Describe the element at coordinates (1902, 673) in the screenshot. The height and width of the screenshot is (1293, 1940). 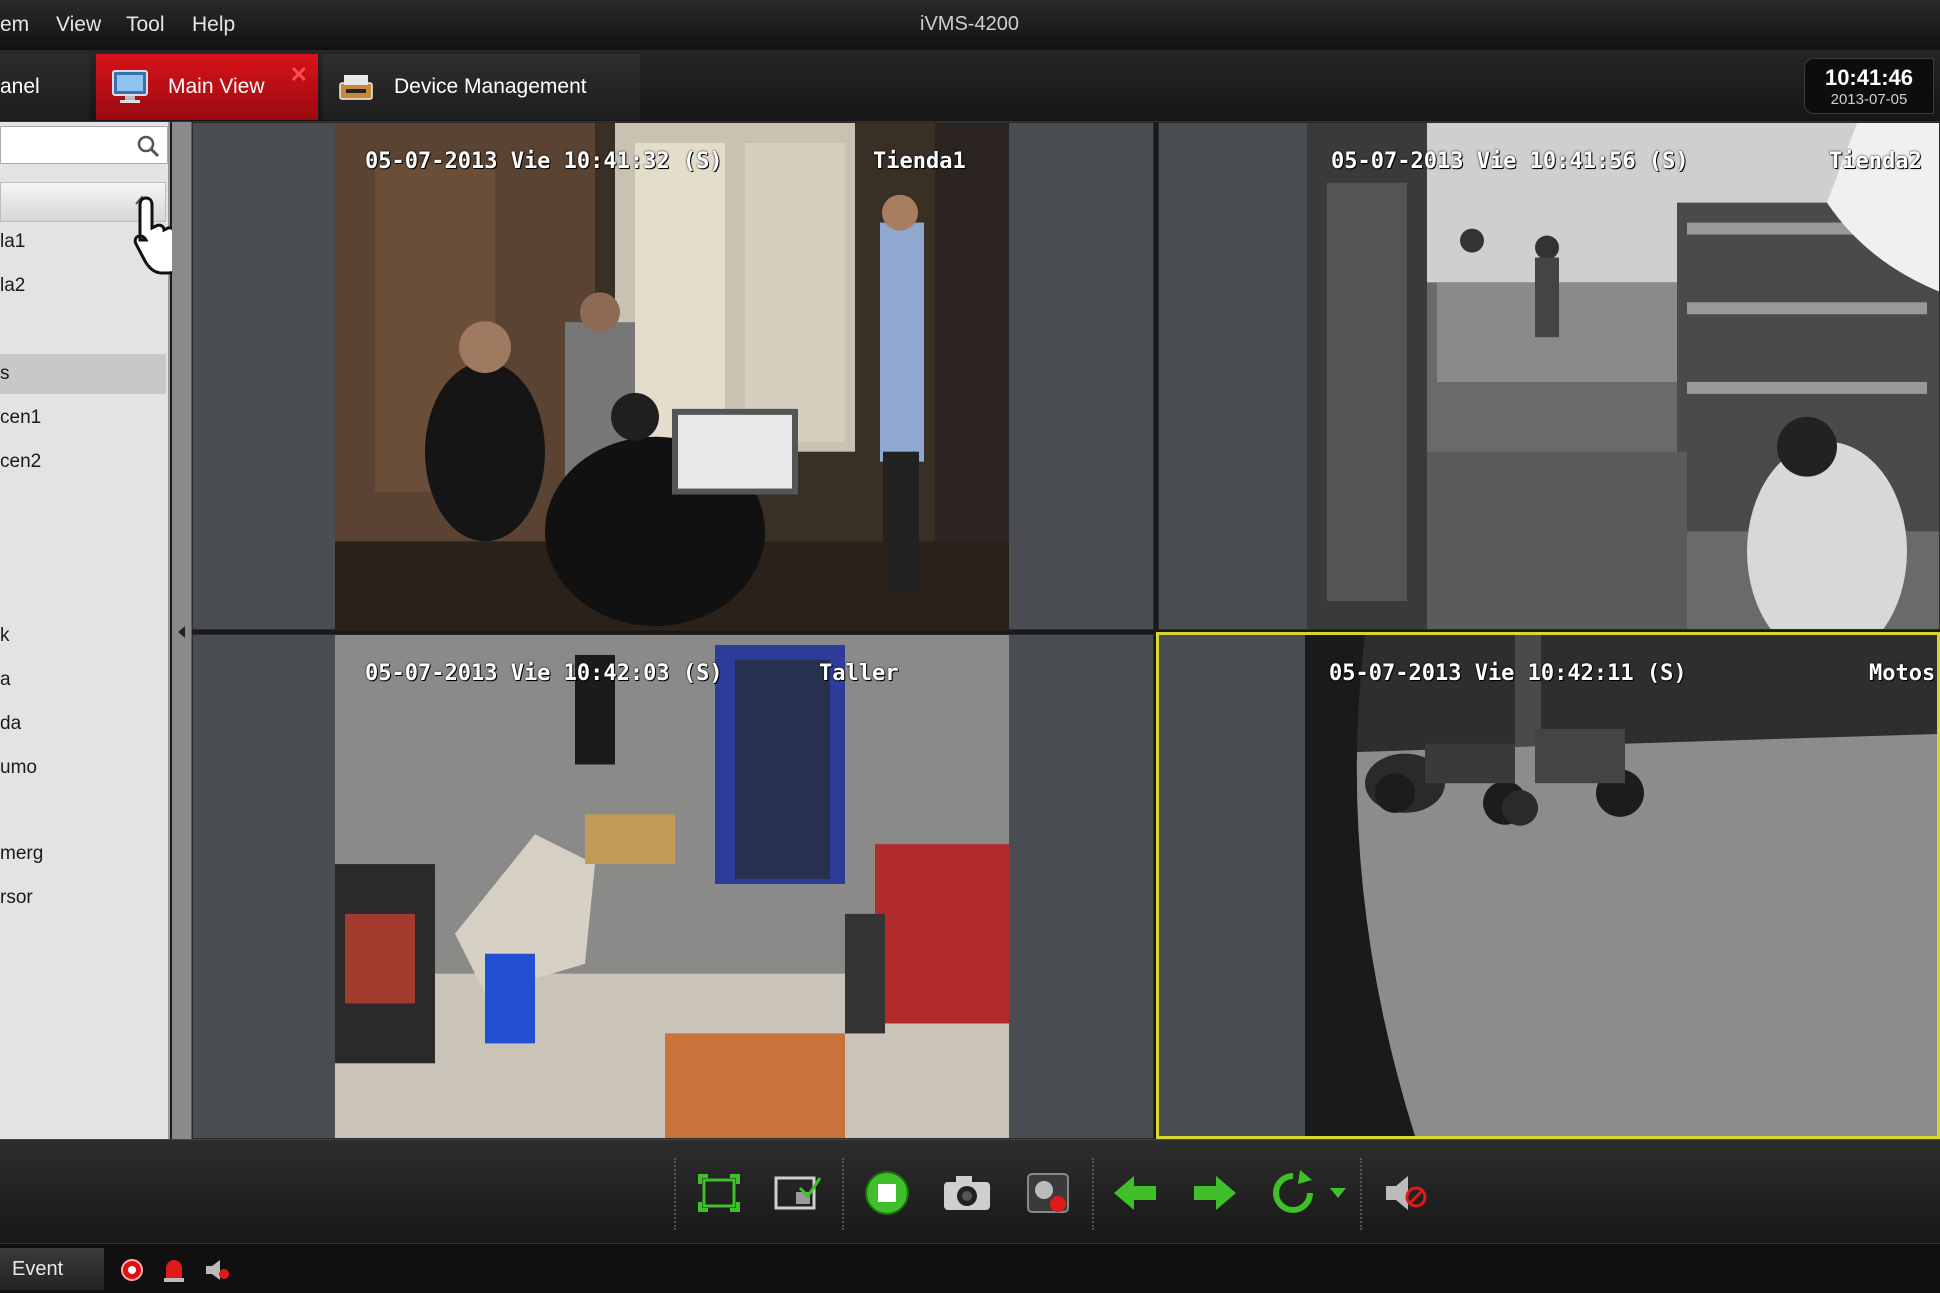
I see `camera-name: Motos` at that location.